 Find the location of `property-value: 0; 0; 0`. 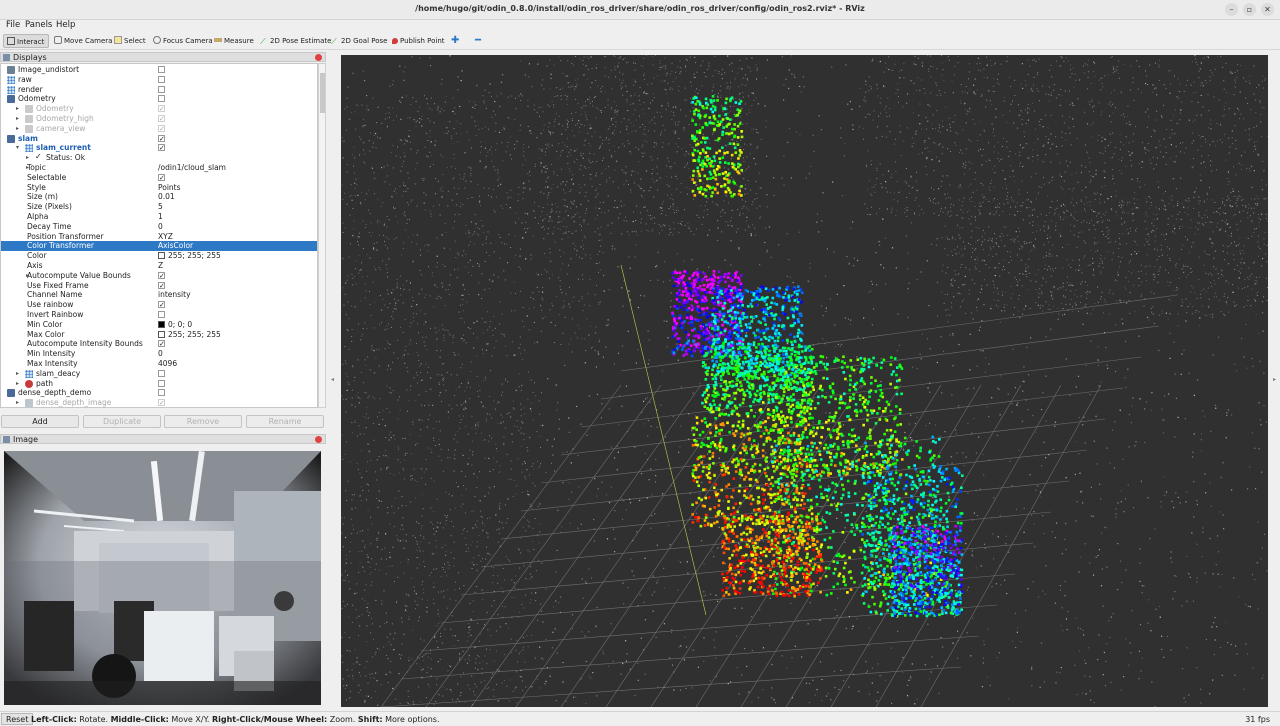

property-value: 0; 0; 0 is located at coordinates (175, 325).